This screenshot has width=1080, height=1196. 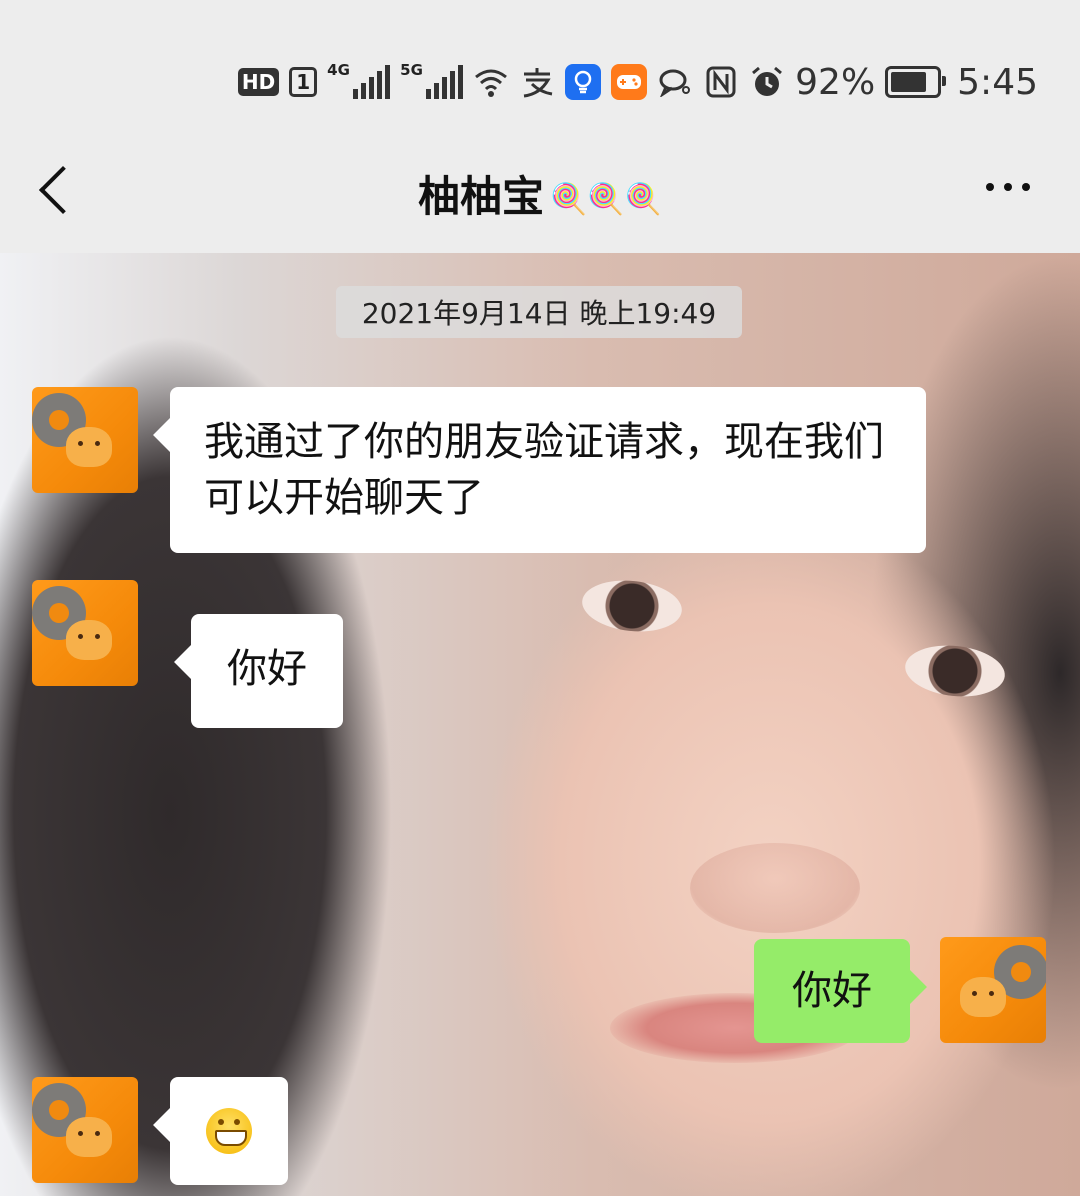 What do you see at coordinates (1008, 187) in the screenshot?
I see `more-dots-icon` at bounding box center [1008, 187].